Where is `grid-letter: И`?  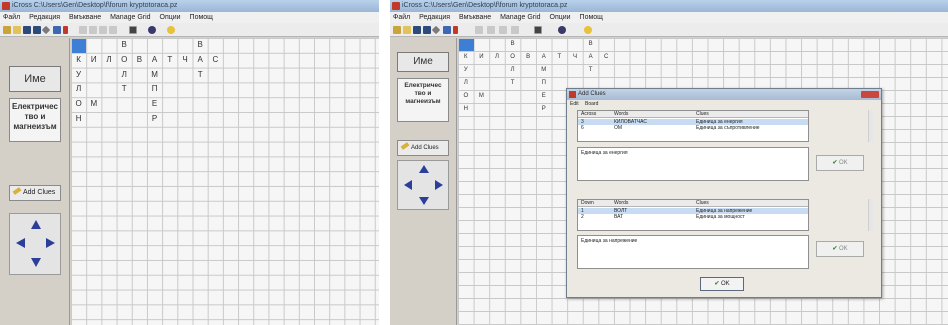
grid-letter: И is located at coordinates (482, 57).